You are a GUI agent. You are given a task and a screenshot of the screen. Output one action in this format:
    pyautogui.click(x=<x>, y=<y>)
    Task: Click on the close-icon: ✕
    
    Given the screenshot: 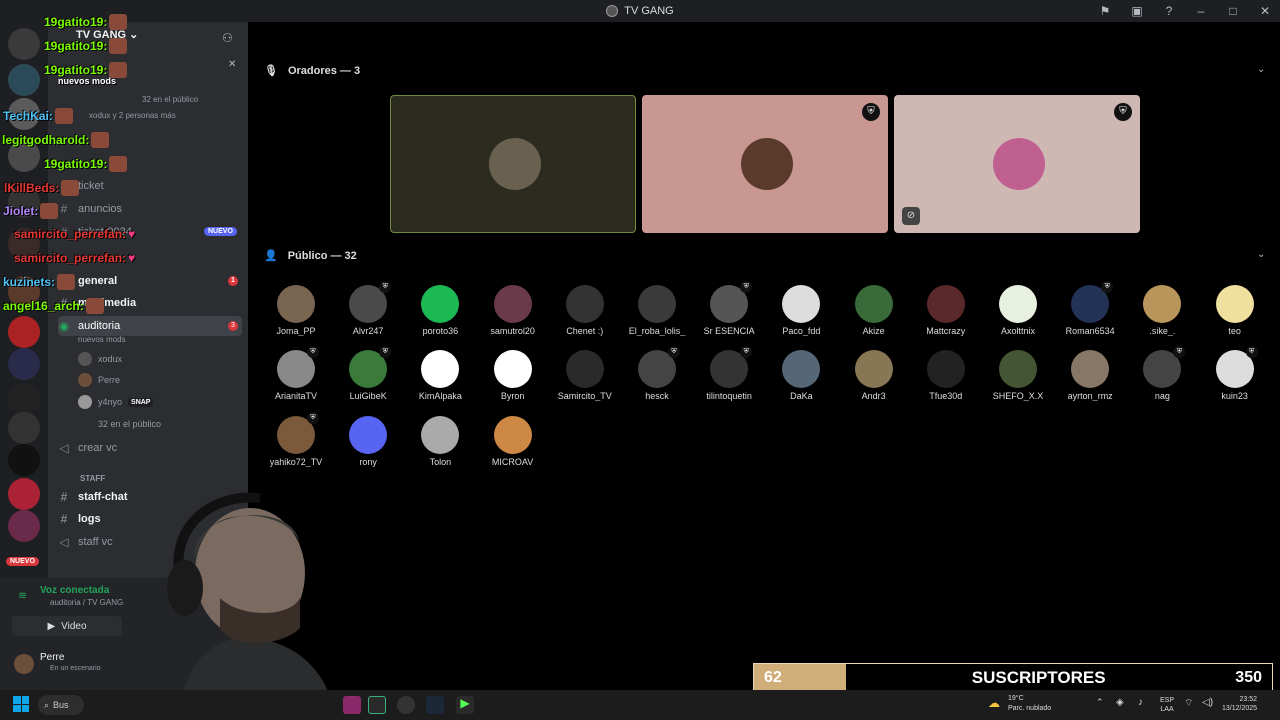 What is the action you would take?
    pyautogui.click(x=232, y=64)
    